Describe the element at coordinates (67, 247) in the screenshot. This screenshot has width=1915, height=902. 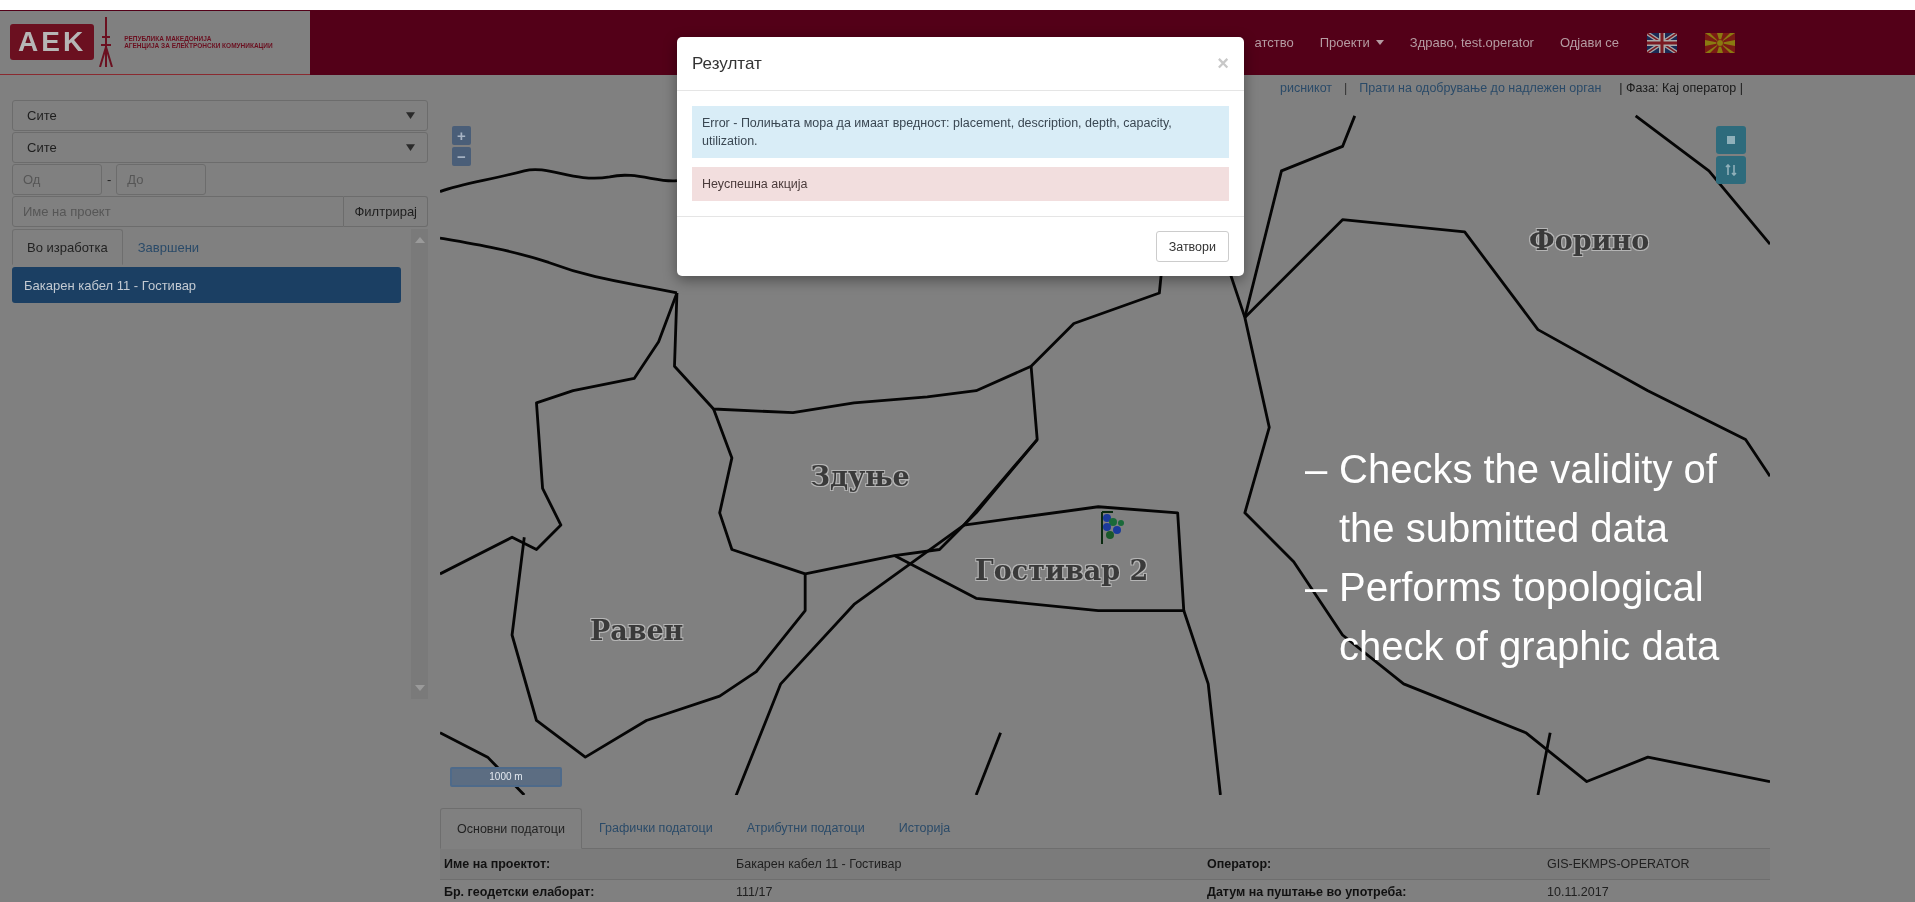
I see `project-tab: Во изработка` at that location.